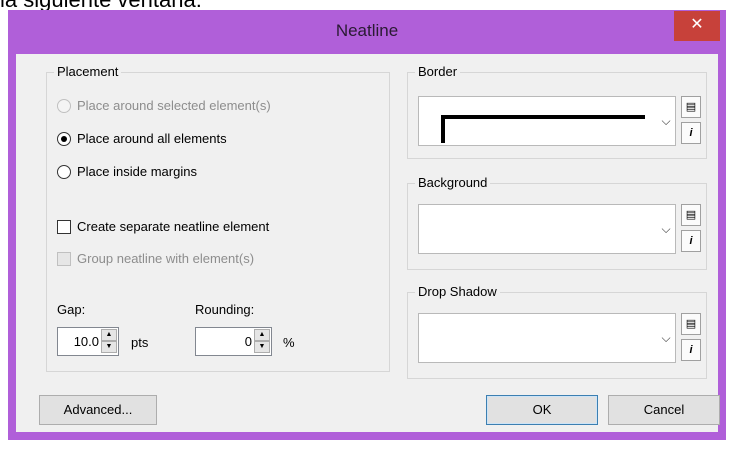  Describe the element at coordinates (542, 410) in the screenshot. I see `ok-button: OK` at that location.